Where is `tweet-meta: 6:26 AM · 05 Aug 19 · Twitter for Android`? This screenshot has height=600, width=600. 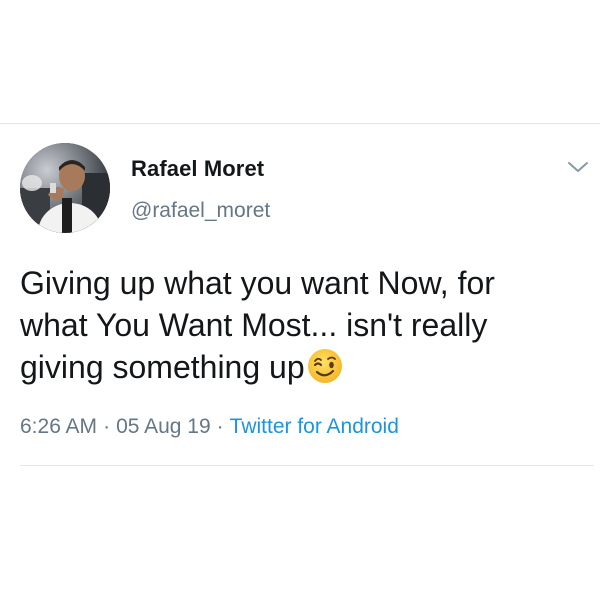
tweet-meta: 6:26 AM · 05 Aug 19 · Twitter for Android is located at coordinates (209, 427).